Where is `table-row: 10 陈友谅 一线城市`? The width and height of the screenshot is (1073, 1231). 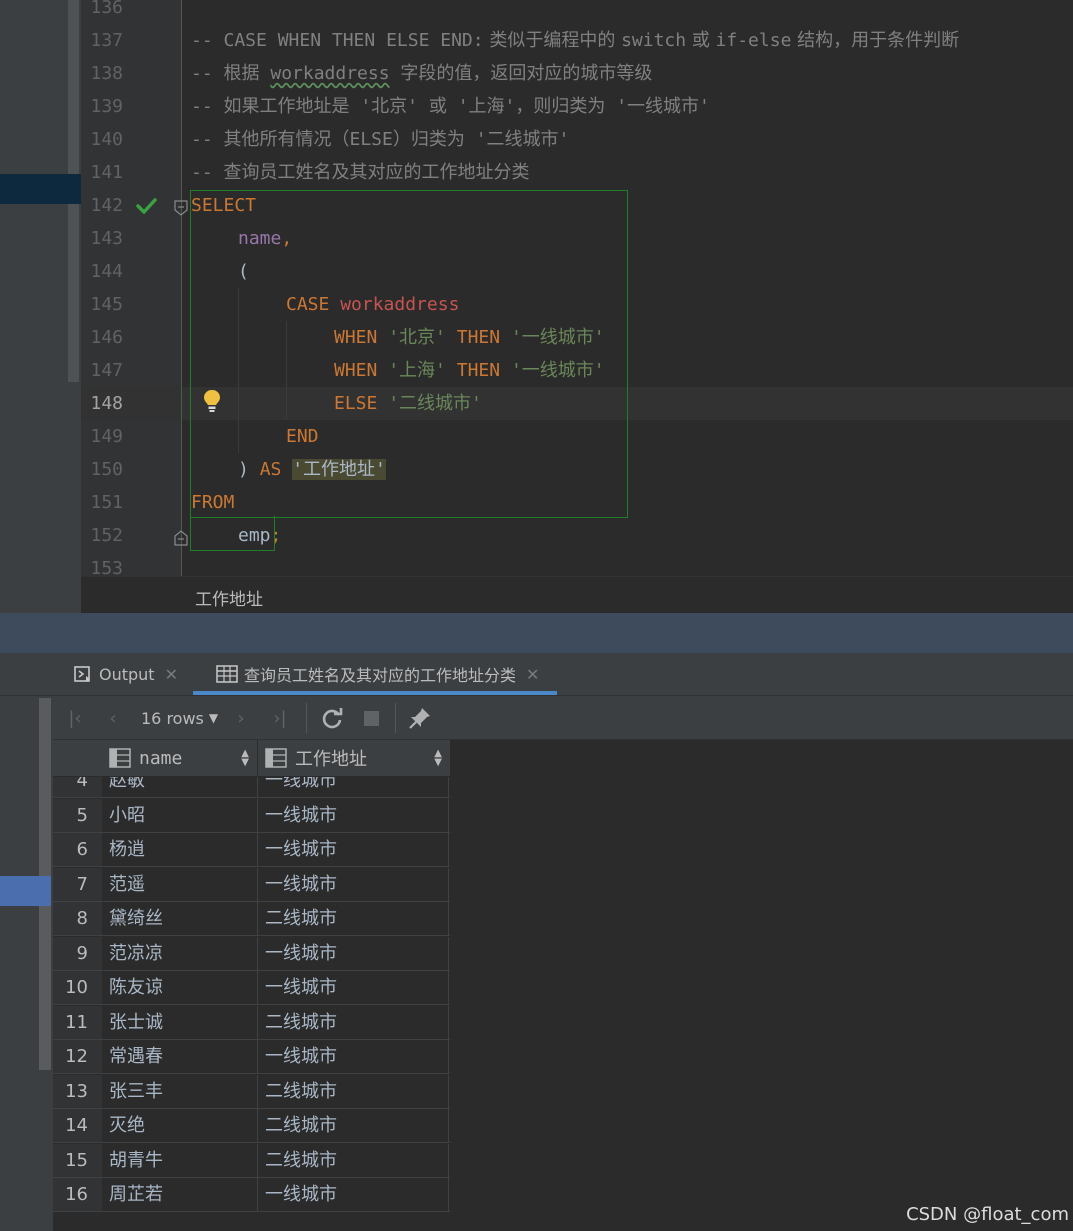
table-row: 10 陈友谅 一线城市 is located at coordinates (251, 988).